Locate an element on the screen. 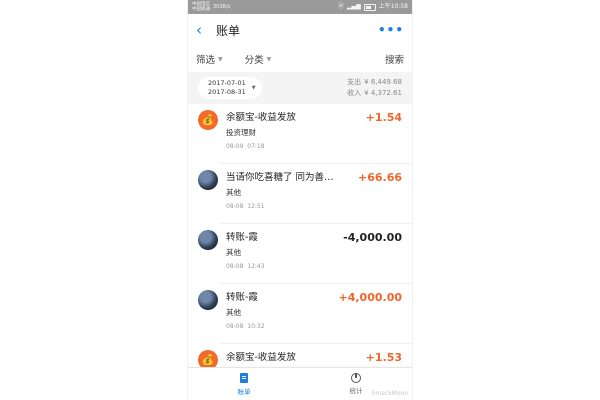 This screenshot has height=400, width=600. carrier-info: 中国电信 中国联通 is located at coordinates (201, 7).